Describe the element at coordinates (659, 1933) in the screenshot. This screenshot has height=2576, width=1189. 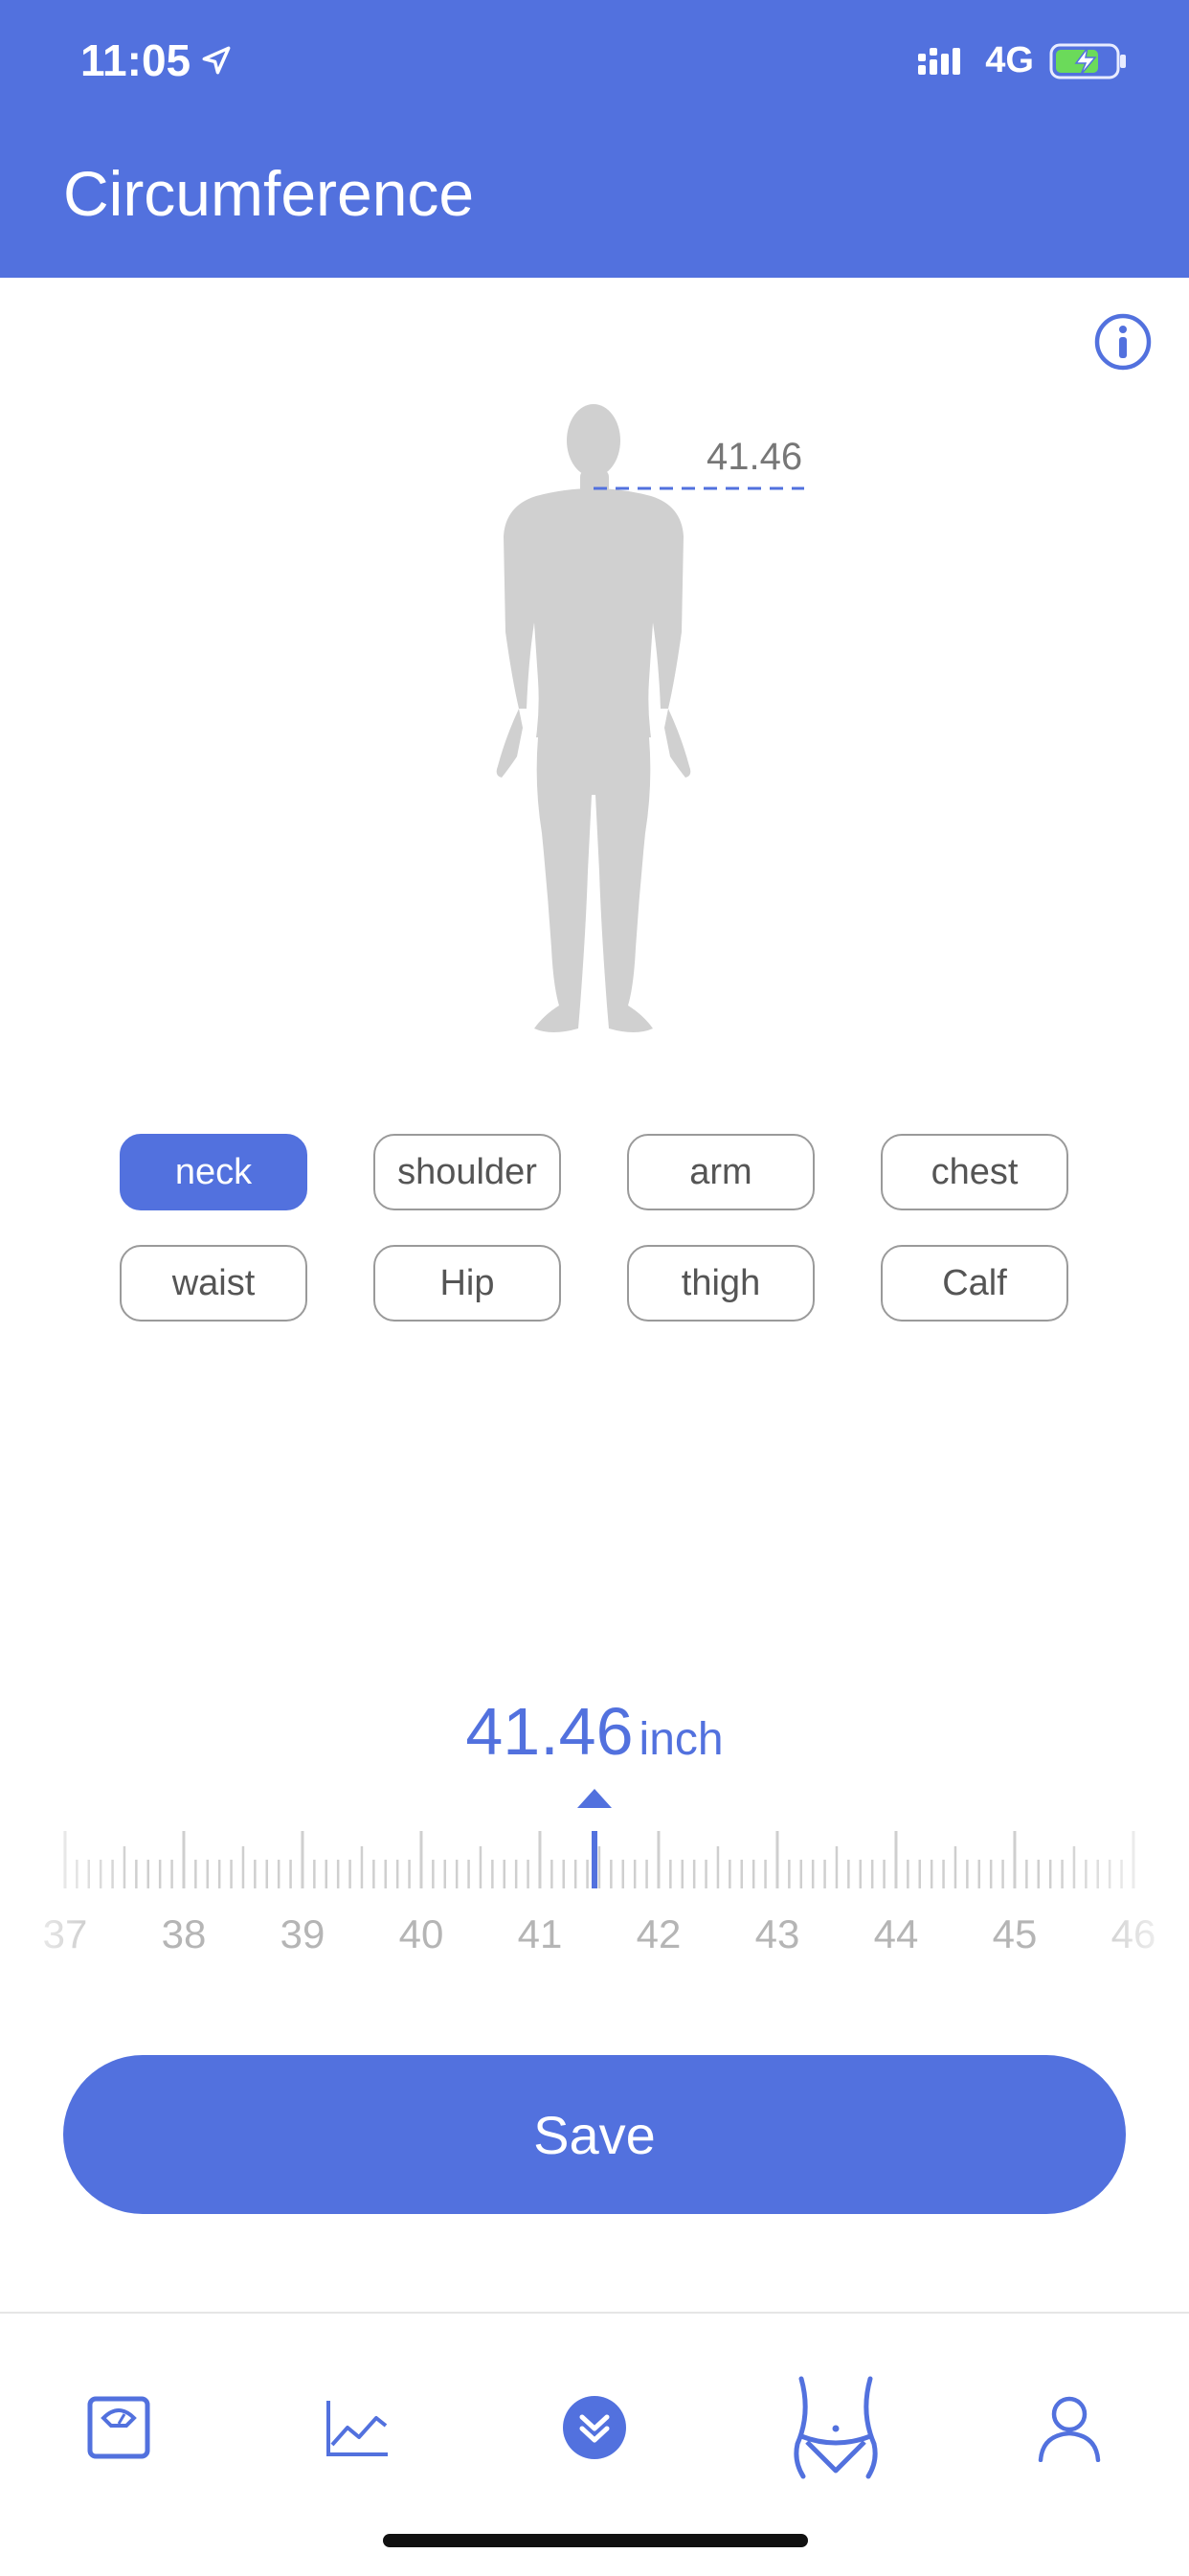
I see `ruler-tick-label: 42` at that location.